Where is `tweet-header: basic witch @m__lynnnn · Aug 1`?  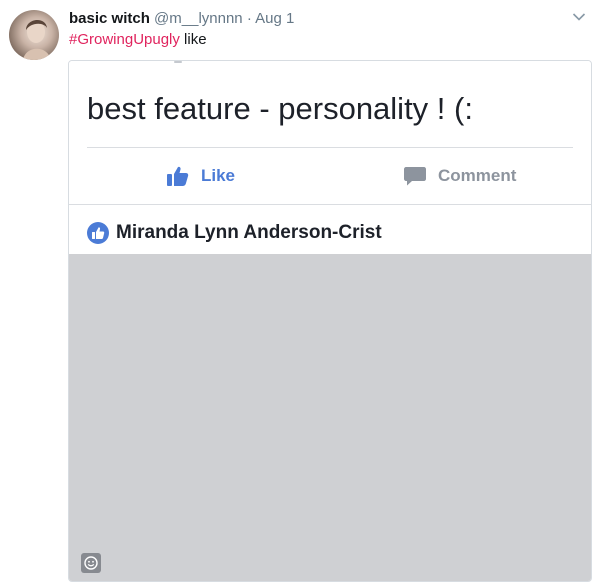 tweet-header: basic witch @m__lynnnn · Aug 1 is located at coordinates (181, 20).